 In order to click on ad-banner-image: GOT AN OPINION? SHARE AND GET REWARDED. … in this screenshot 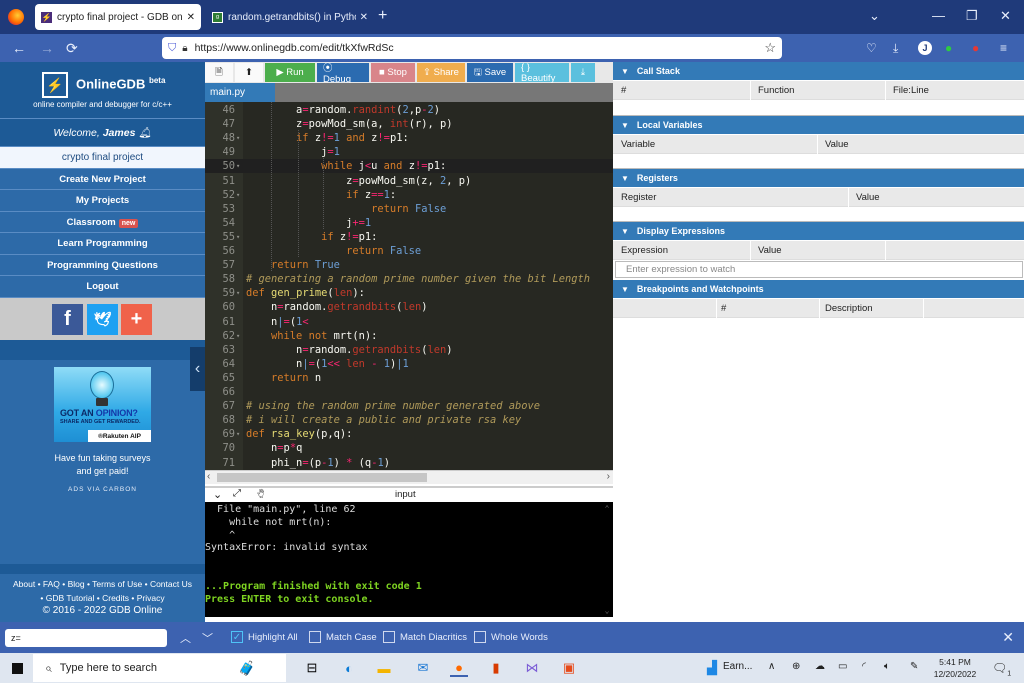, I will do `click(102, 404)`.